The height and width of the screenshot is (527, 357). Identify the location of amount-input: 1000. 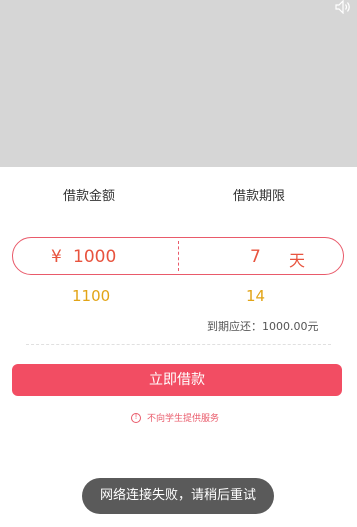
(94, 257).